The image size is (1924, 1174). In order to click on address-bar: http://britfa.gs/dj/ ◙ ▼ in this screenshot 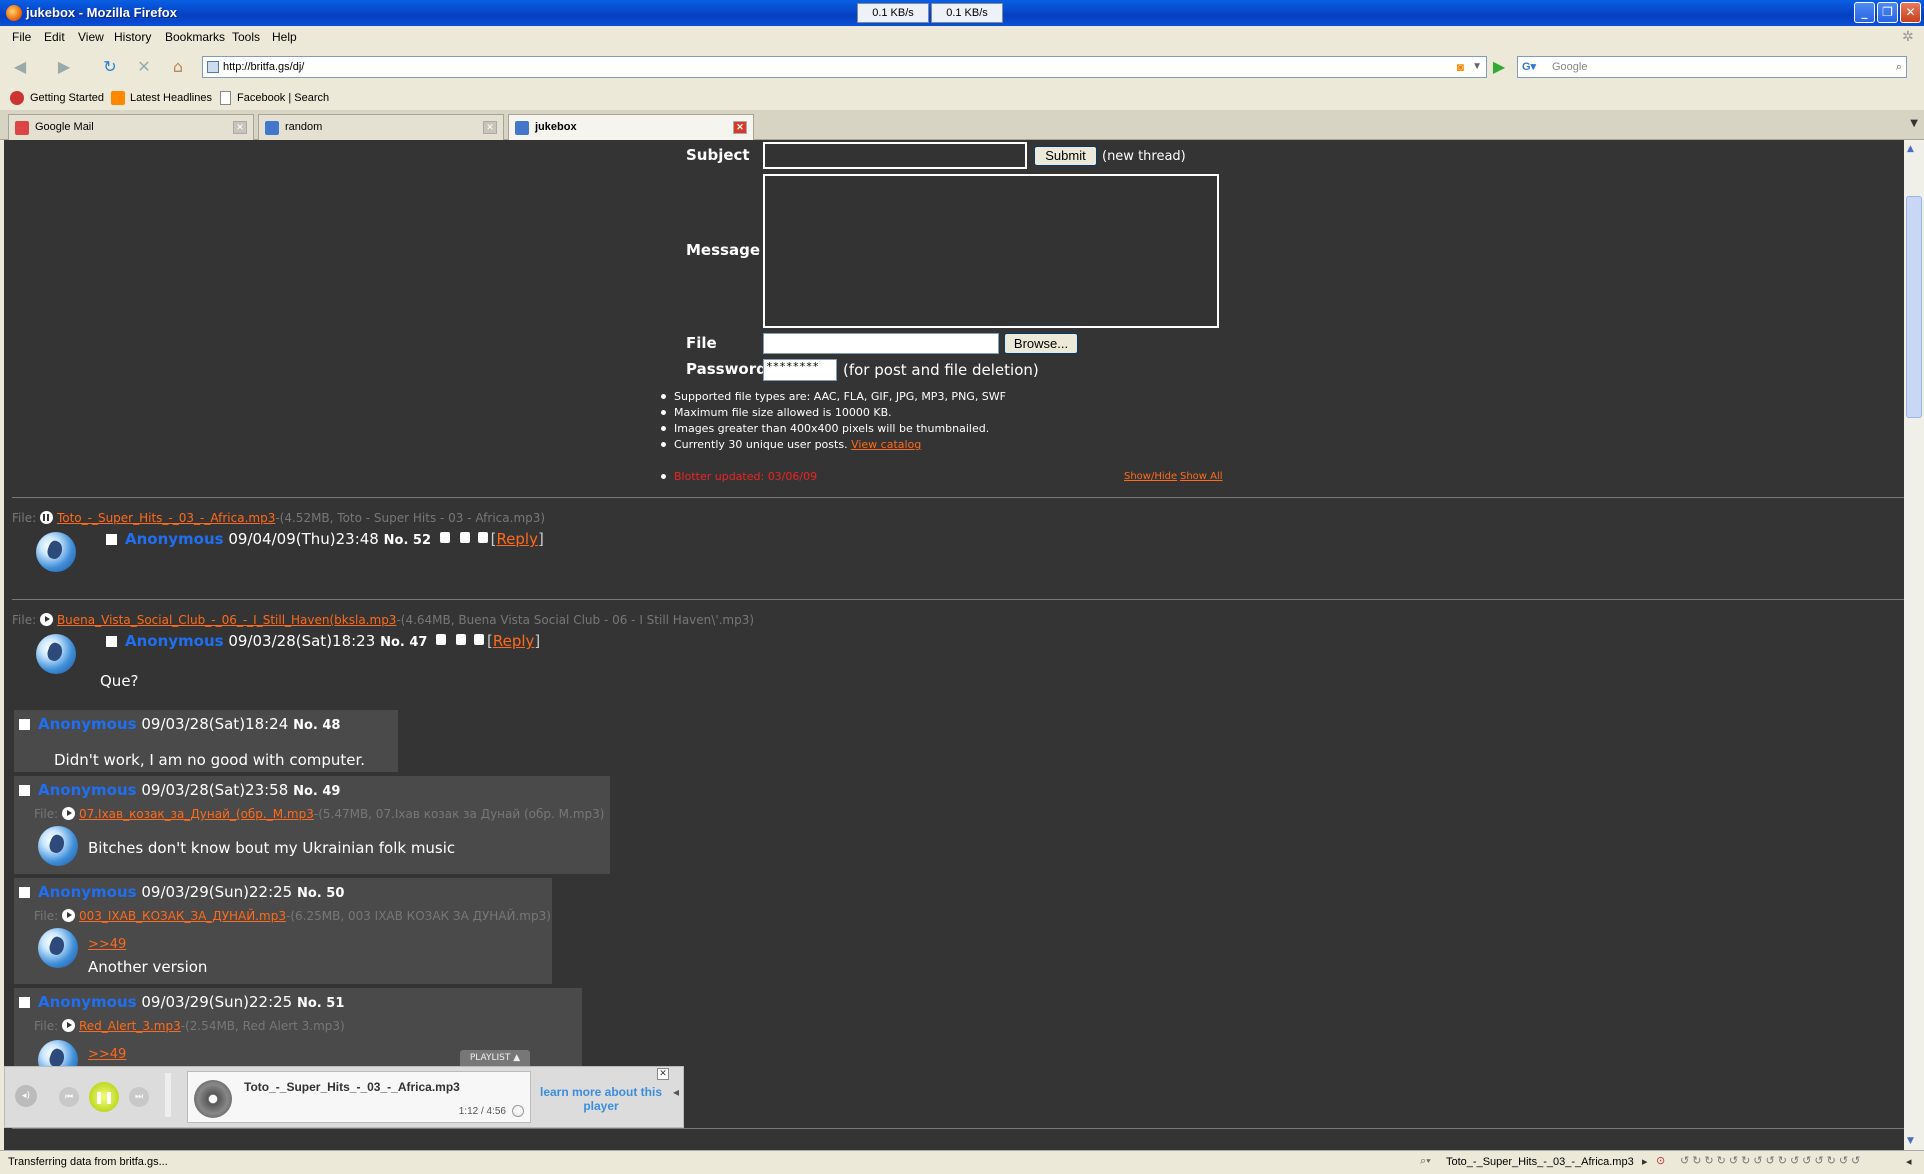, I will do `click(844, 67)`.